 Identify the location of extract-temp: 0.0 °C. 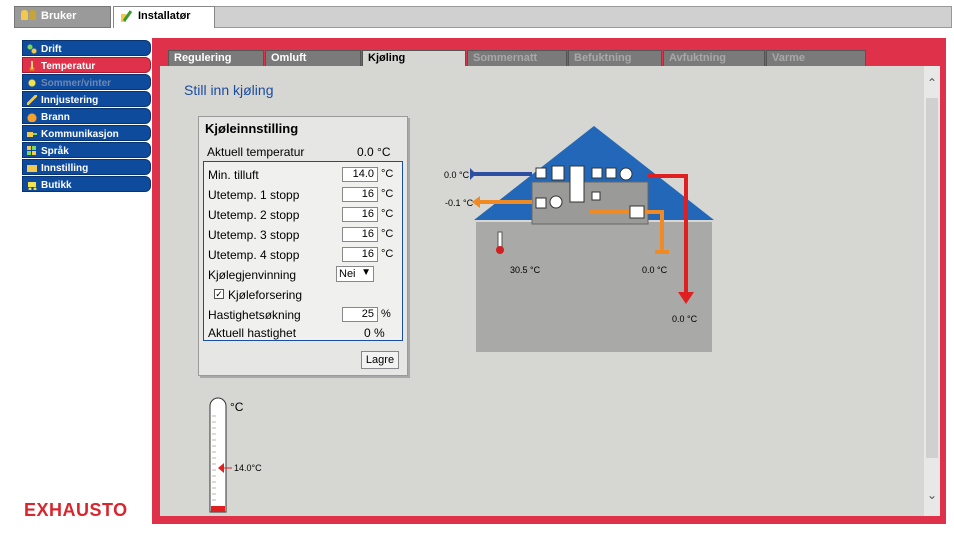
(655, 270).